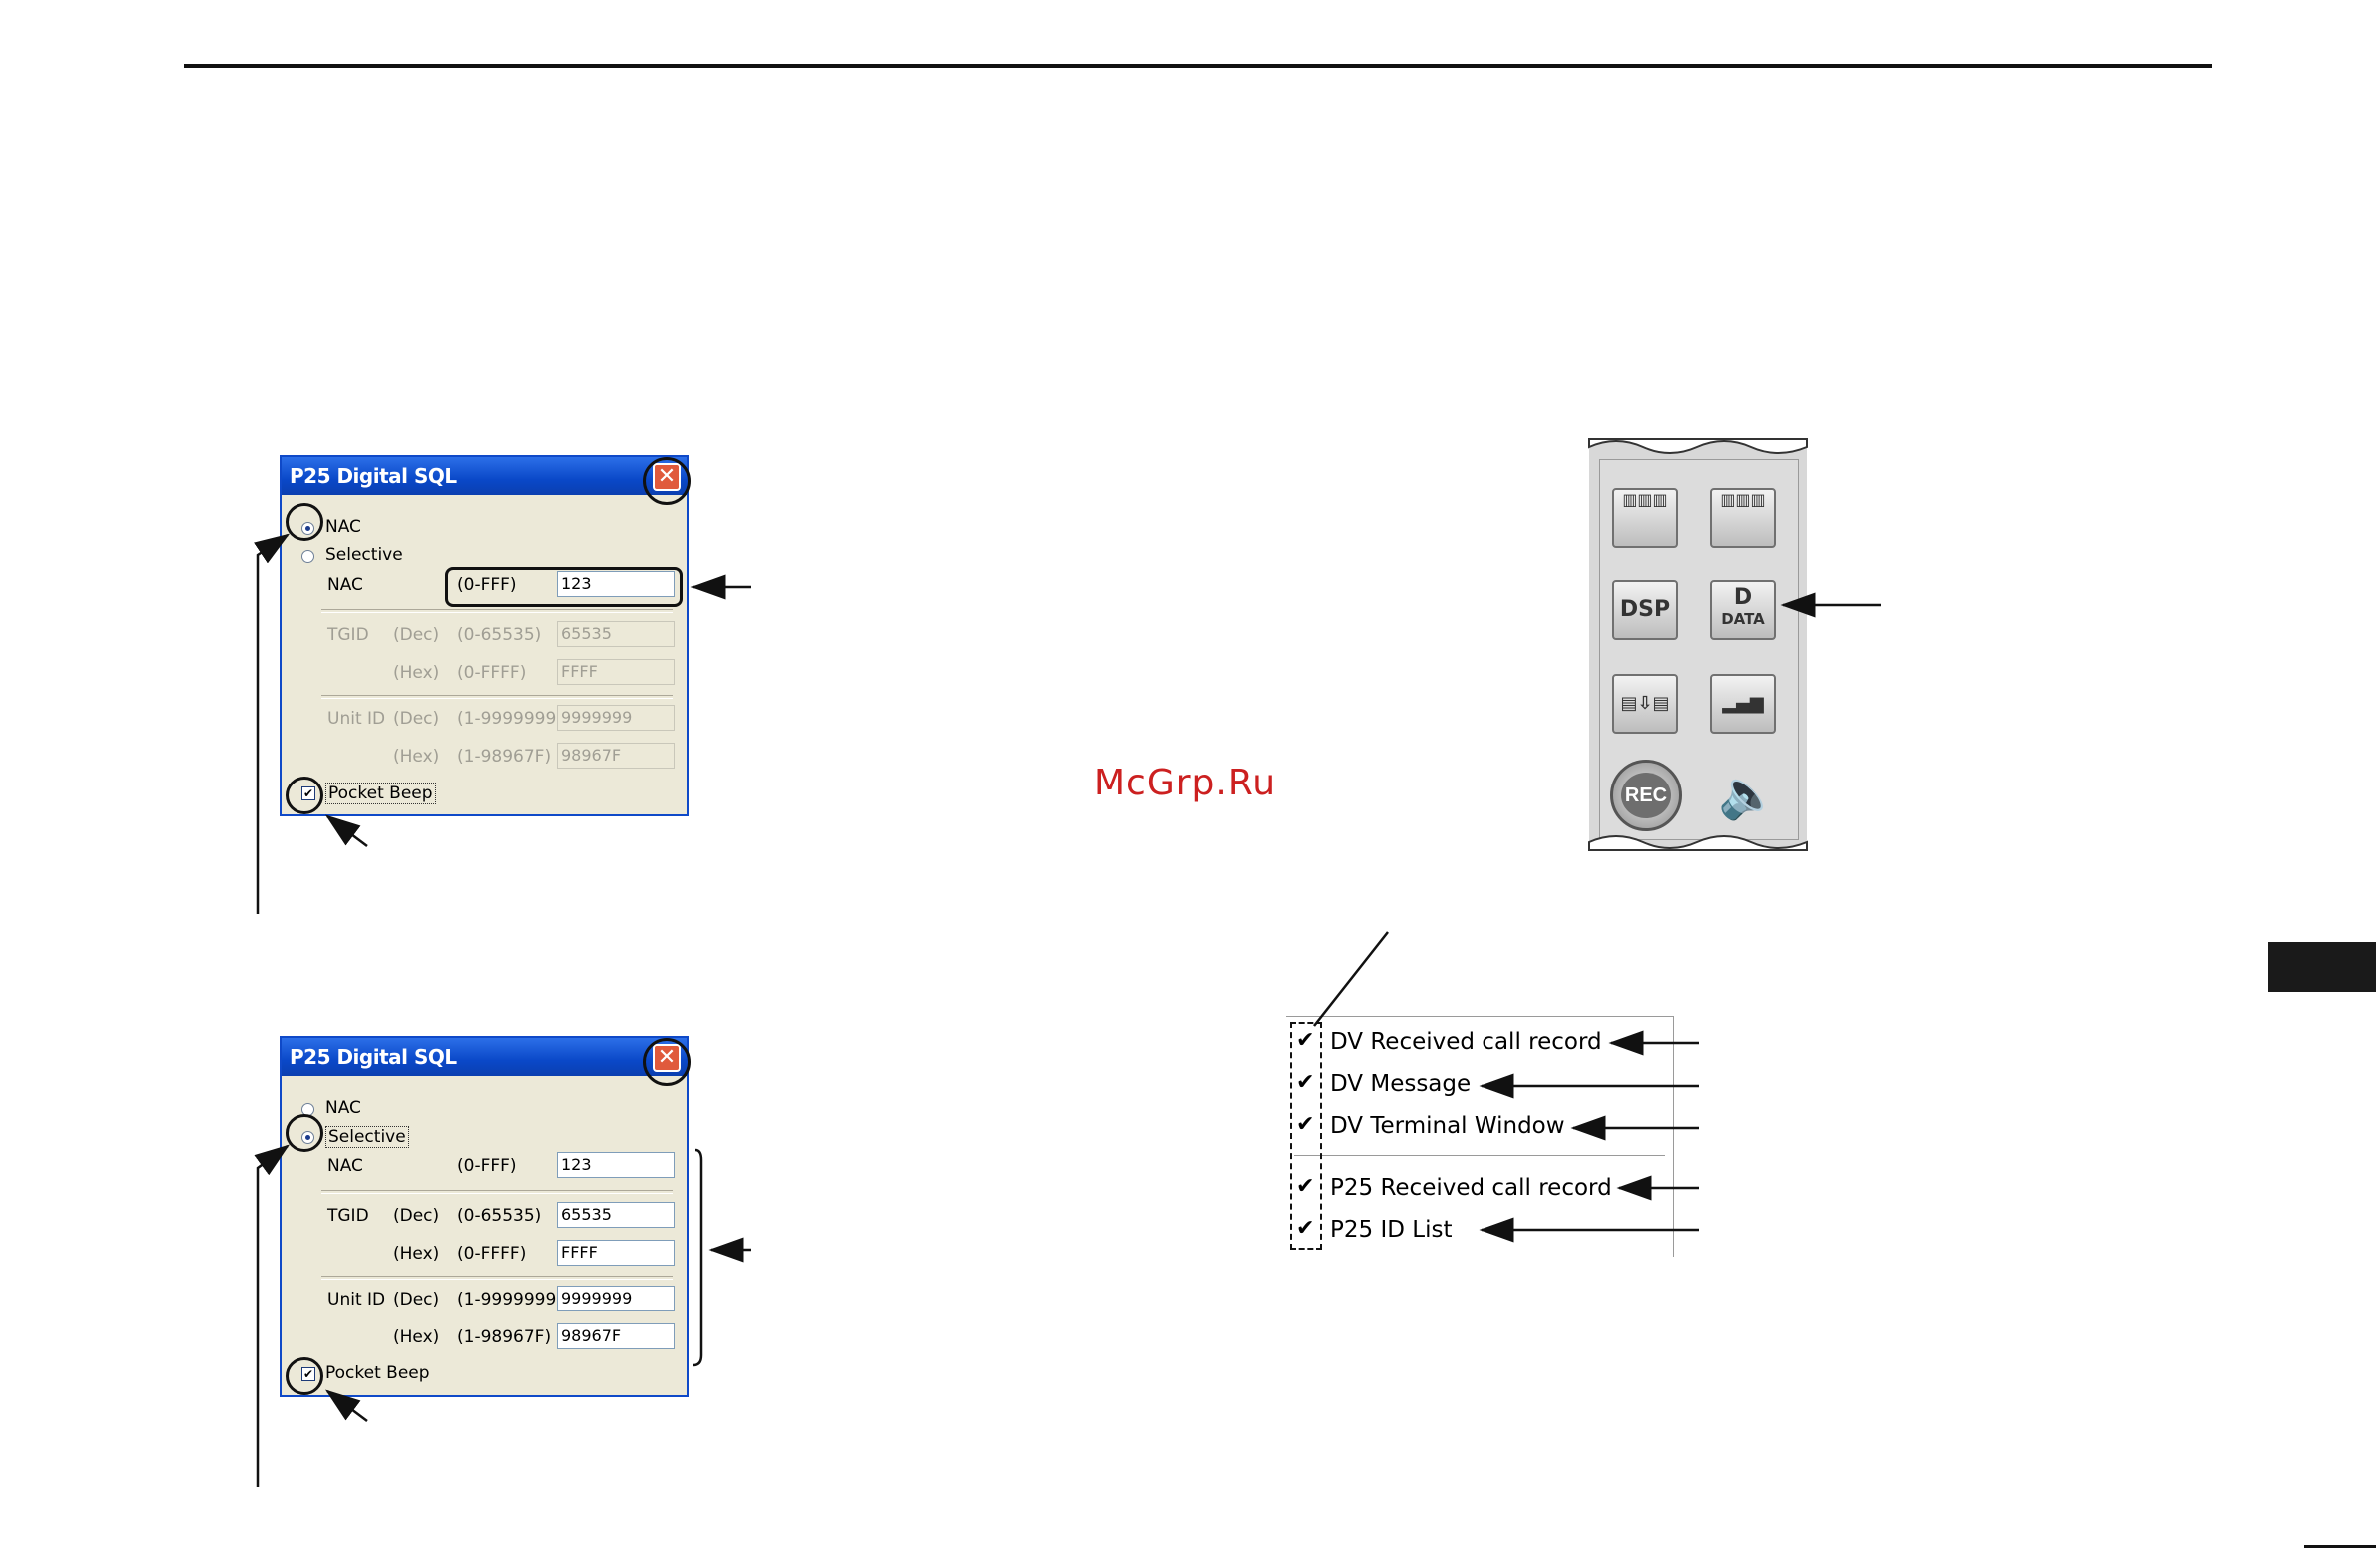 Image resolution: width=2376 pixels, height=1568 pixels. I want to click on leader-checkmarks, so click(1351, 979).